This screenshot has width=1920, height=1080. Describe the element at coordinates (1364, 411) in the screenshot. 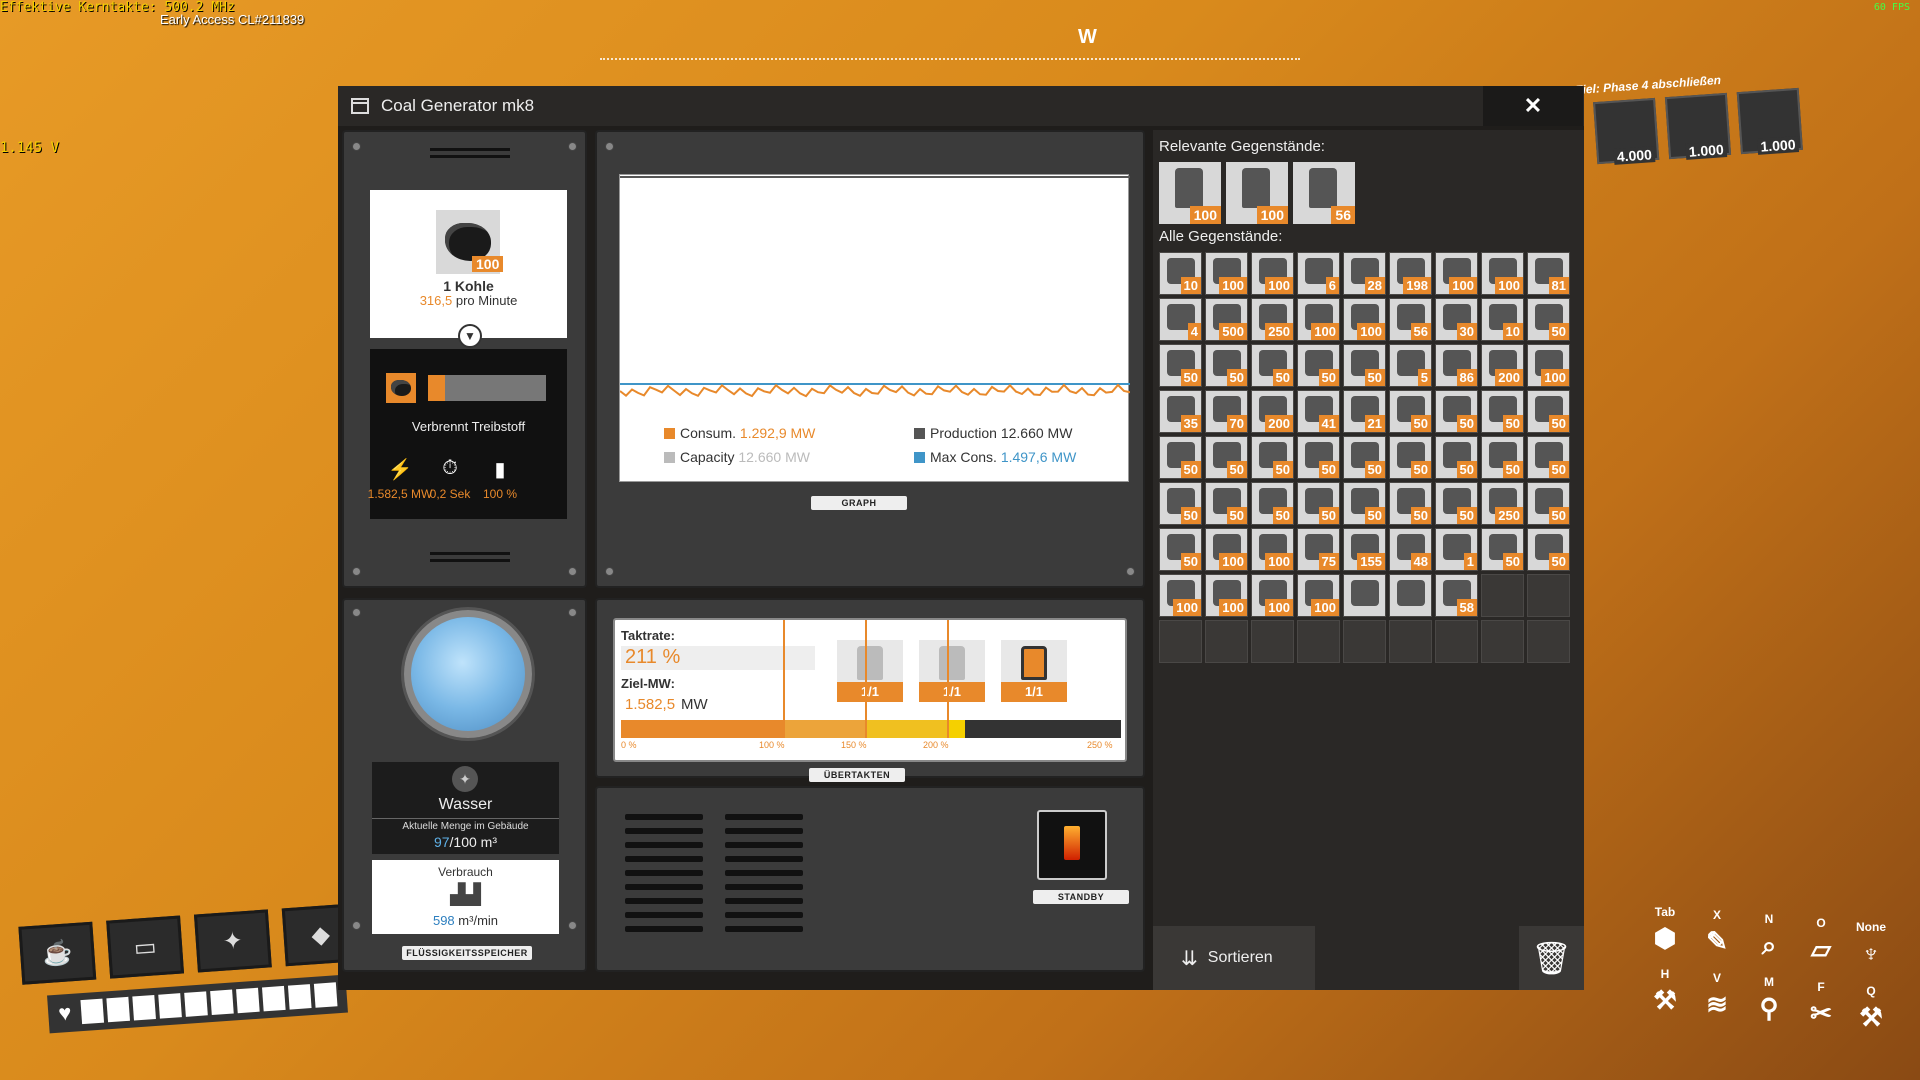

I see `inventory-slot: 21` at that location.